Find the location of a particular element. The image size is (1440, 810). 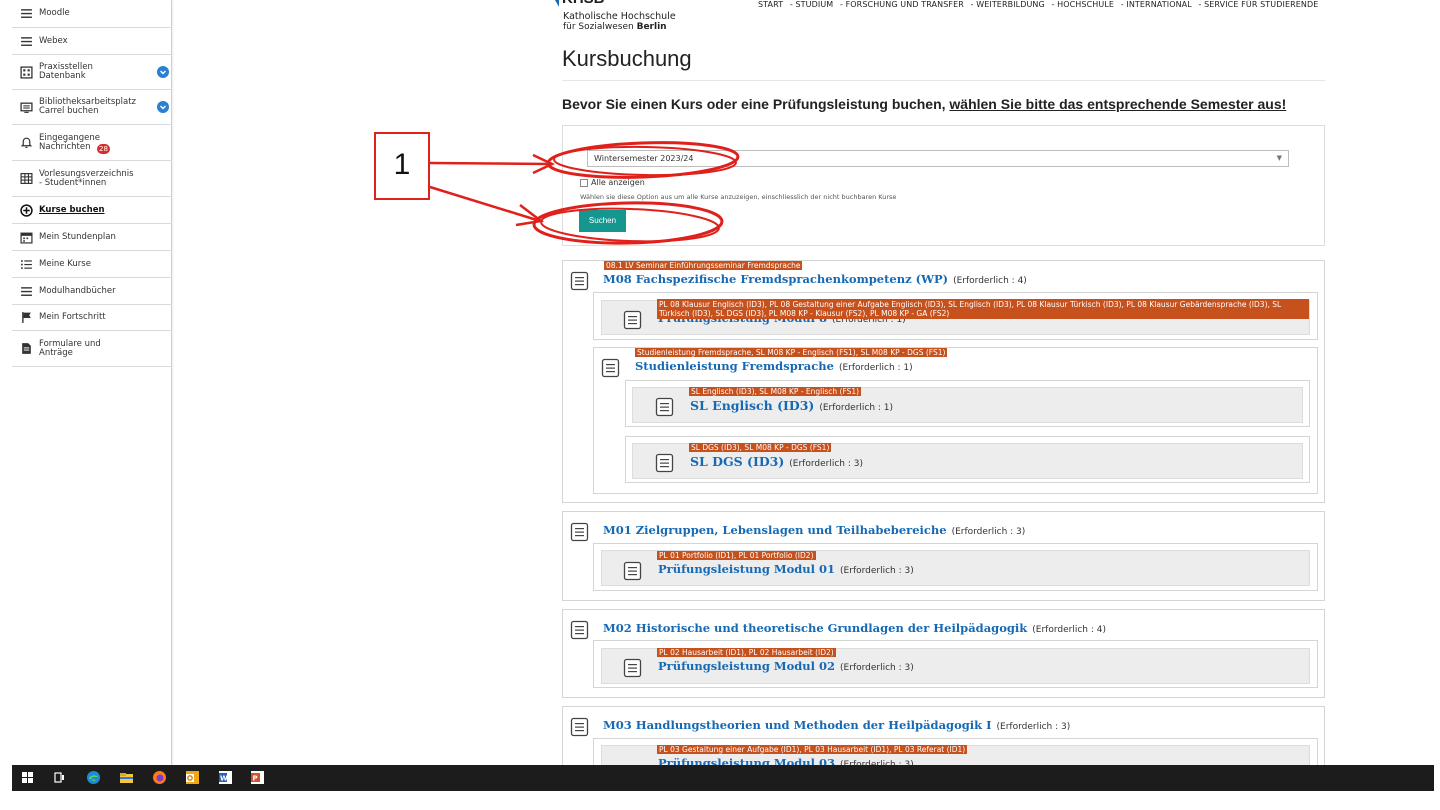

sidebar-item-kurse-buchen: Kurse buchen is located at coordinates (92, 210).